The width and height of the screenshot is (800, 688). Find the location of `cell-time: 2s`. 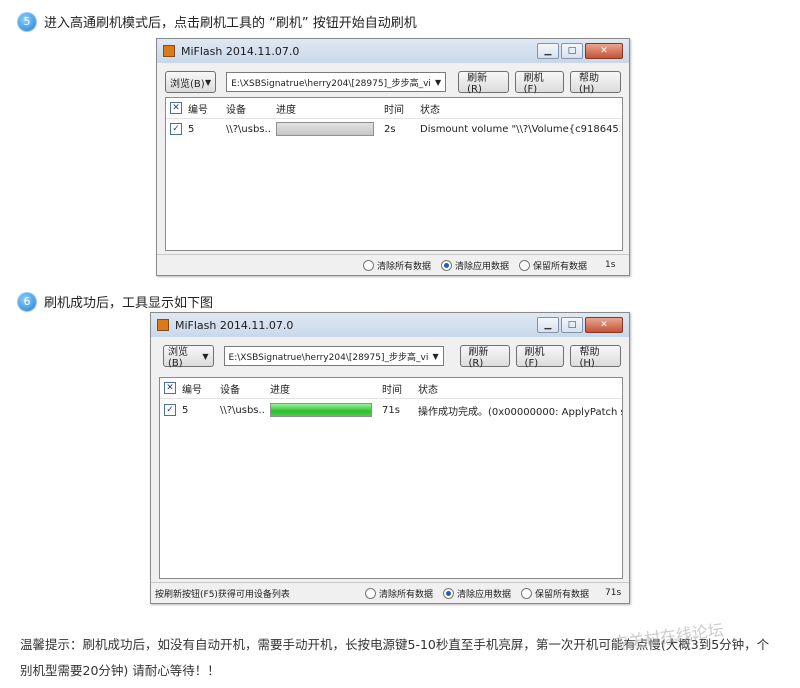

cell-time: 2s is located at coordinates (390, 129).